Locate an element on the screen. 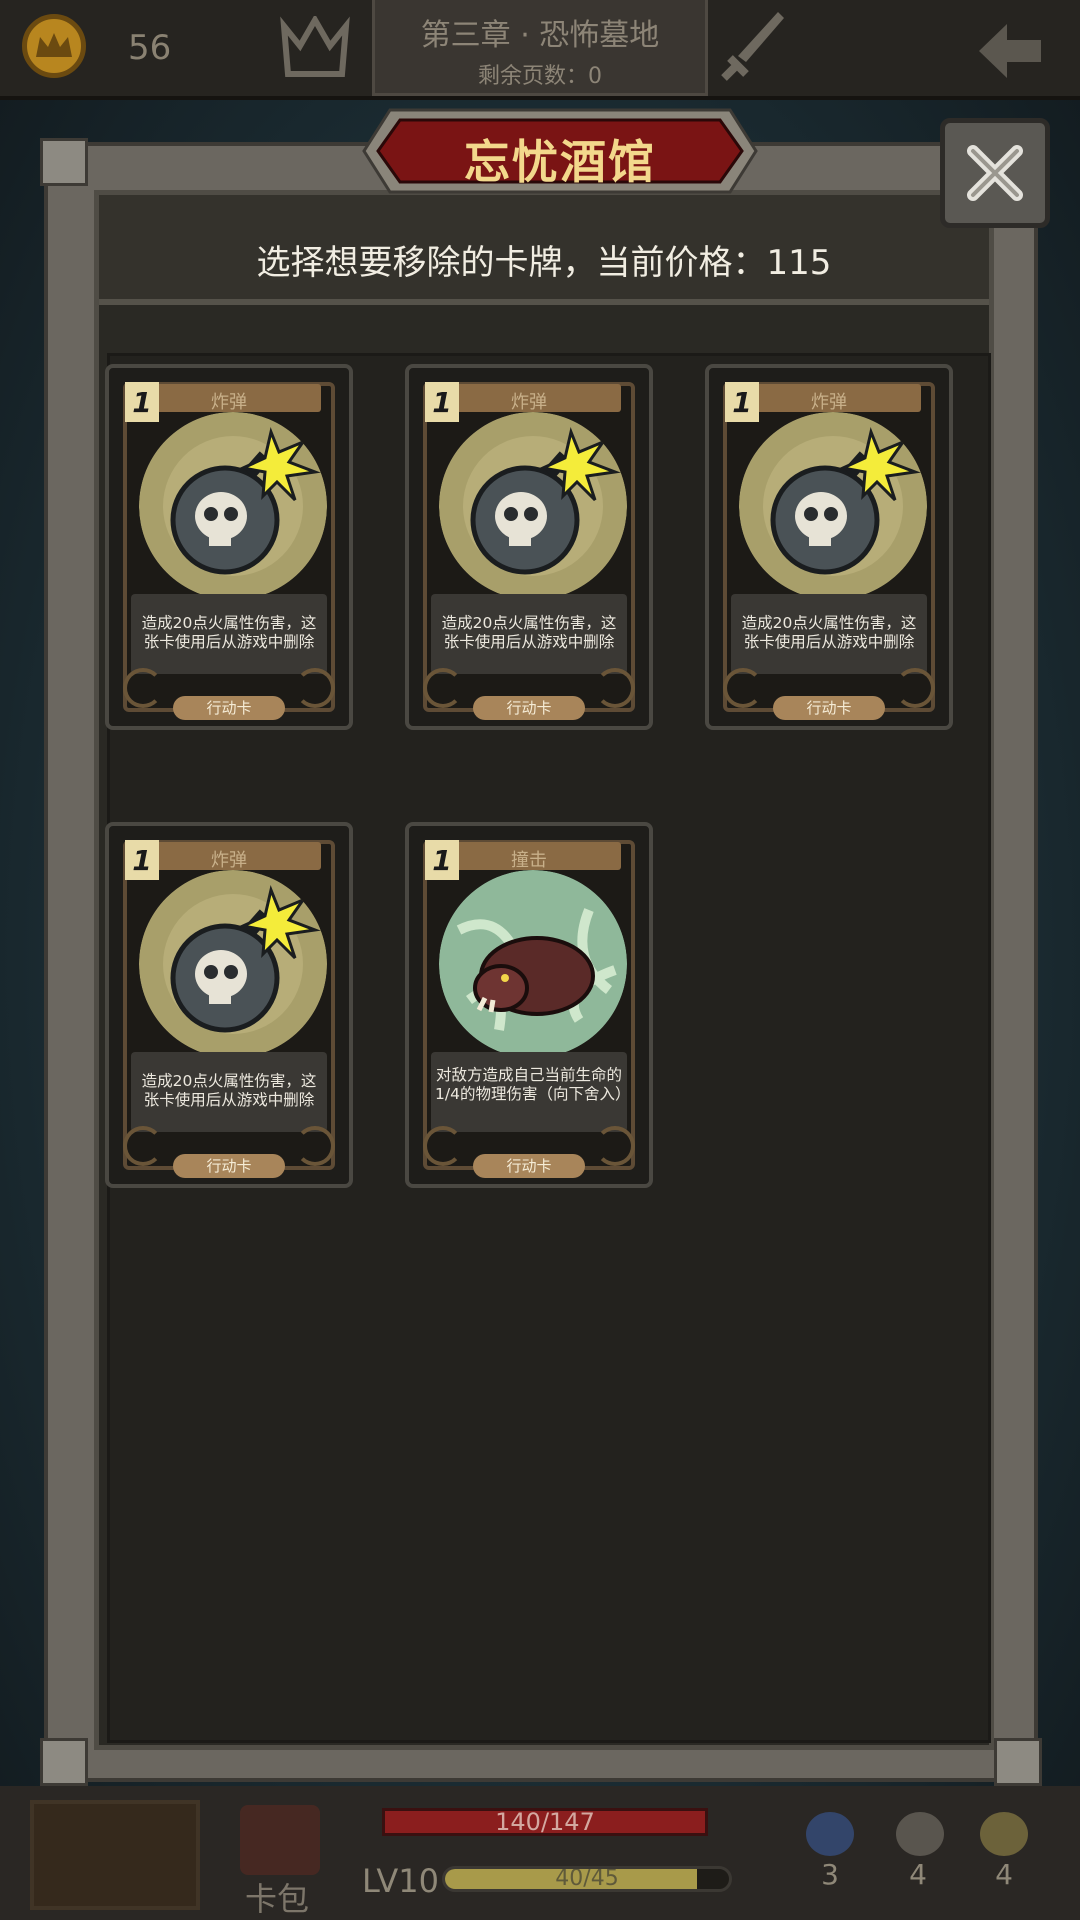  potion-icon is located at coordinates (830, 1834).